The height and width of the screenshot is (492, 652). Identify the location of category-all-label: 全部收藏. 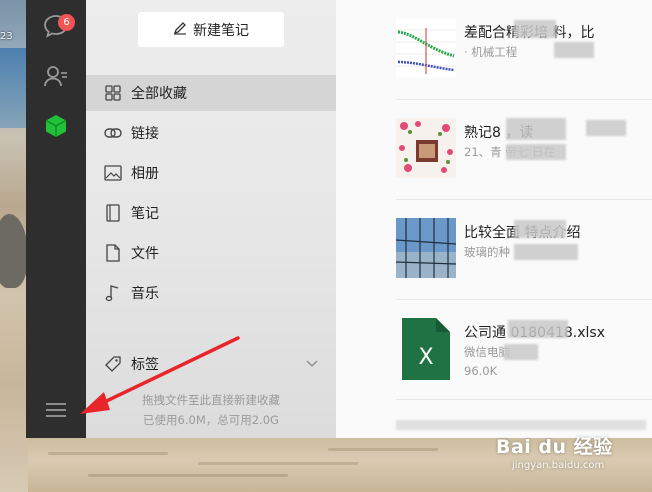
(159, 94).